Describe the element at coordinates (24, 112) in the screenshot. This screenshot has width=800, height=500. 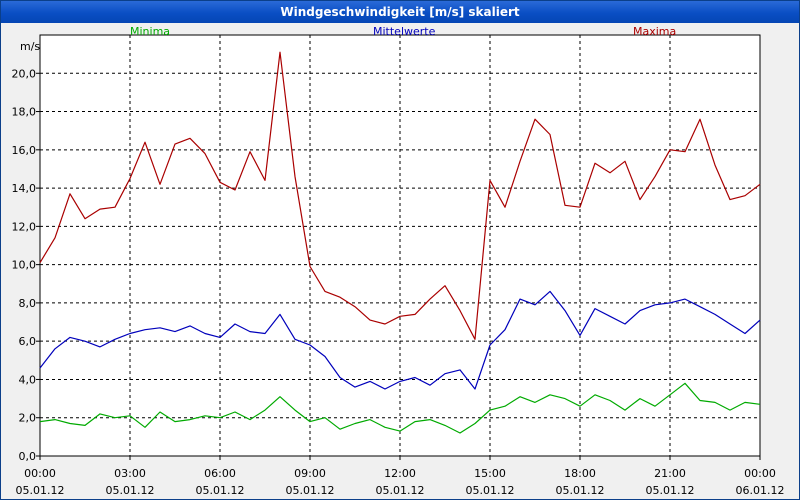
I see `y-tick-label: 18,0` at that location.